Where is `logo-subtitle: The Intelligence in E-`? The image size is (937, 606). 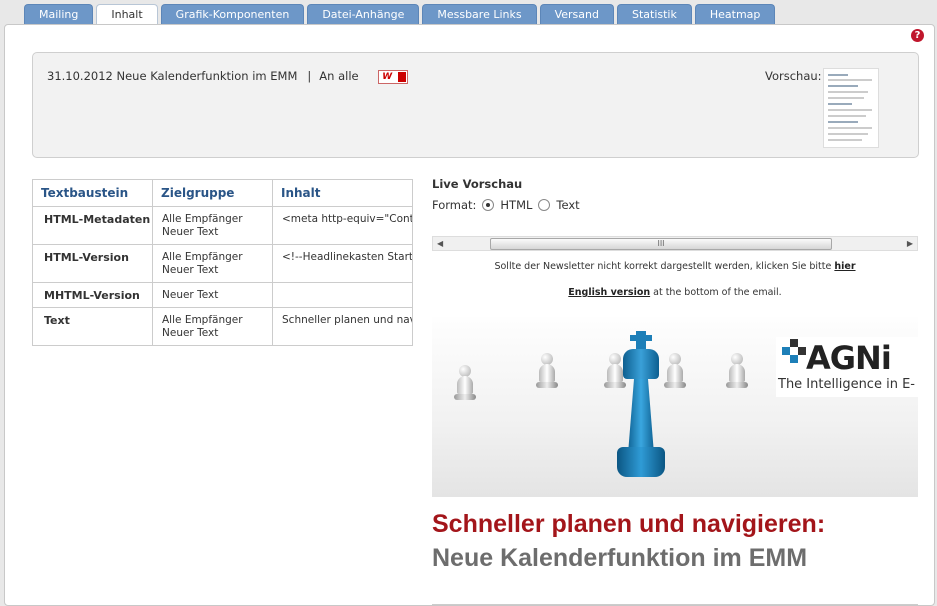
logo-subtitle: The Intelligence in E- is located at coordinates (846, 384).